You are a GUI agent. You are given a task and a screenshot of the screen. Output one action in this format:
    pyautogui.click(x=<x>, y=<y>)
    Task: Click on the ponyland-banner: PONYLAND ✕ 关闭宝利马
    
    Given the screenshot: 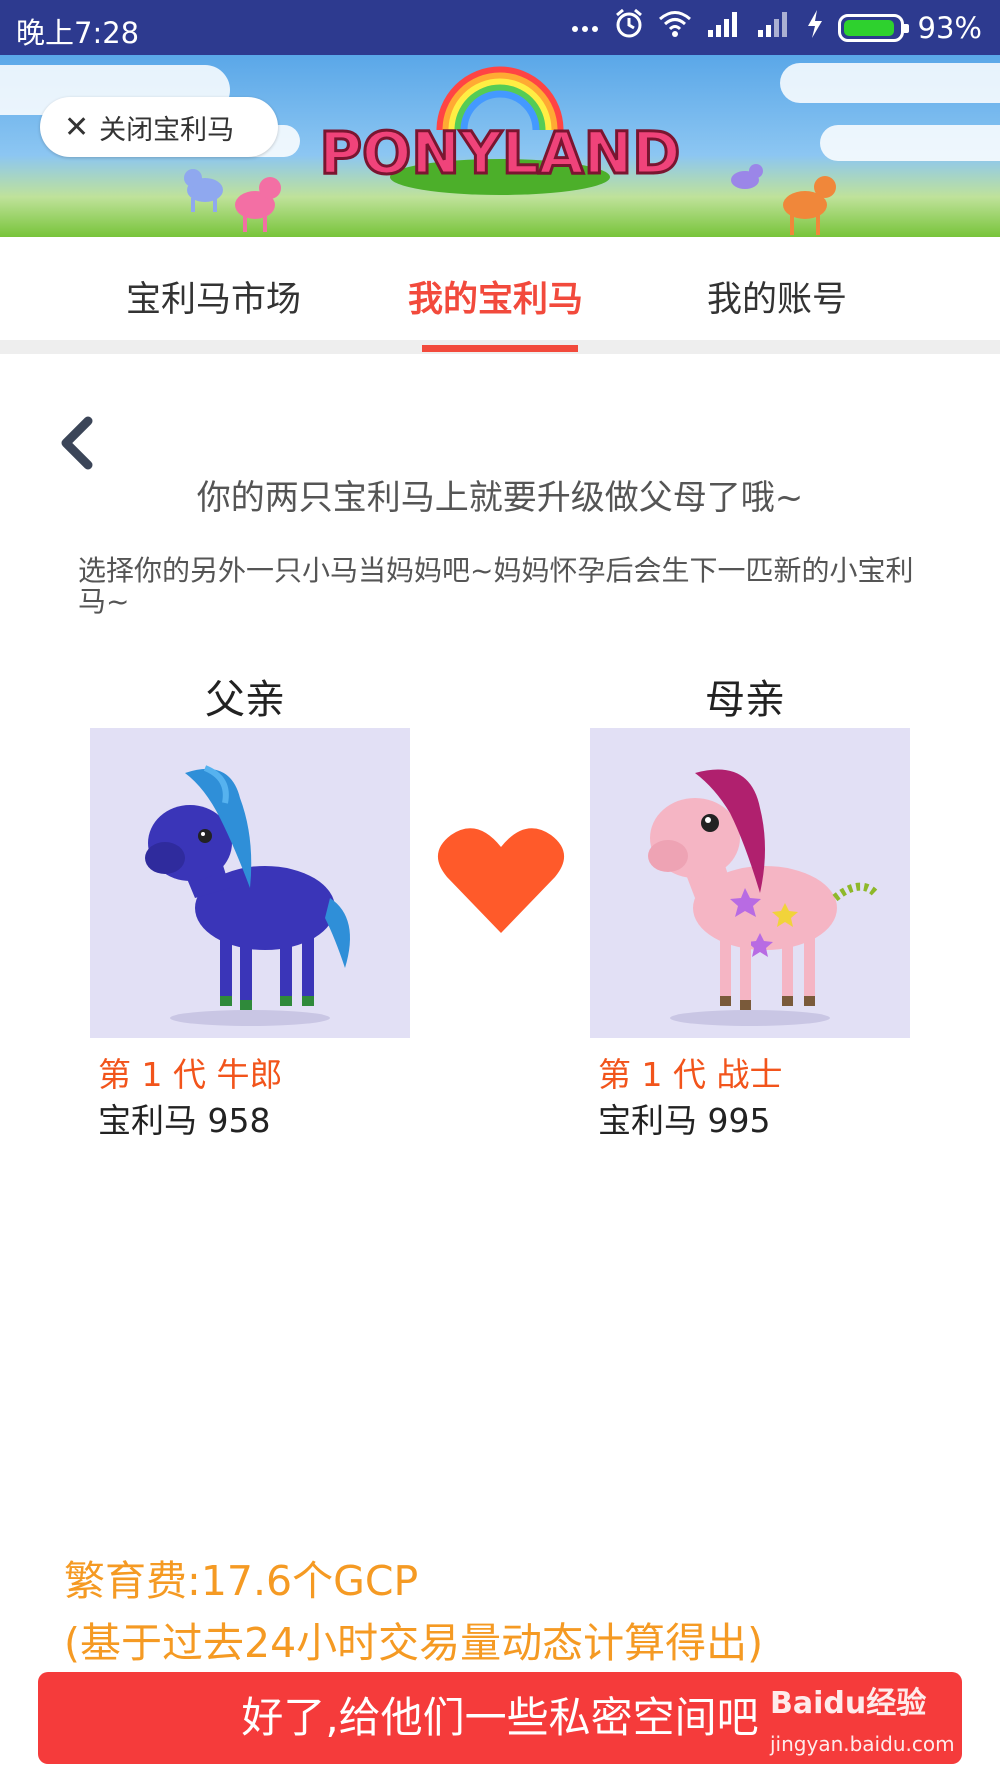 What is the action you would take?
    pyautogui.click(x=500, y=146)
    